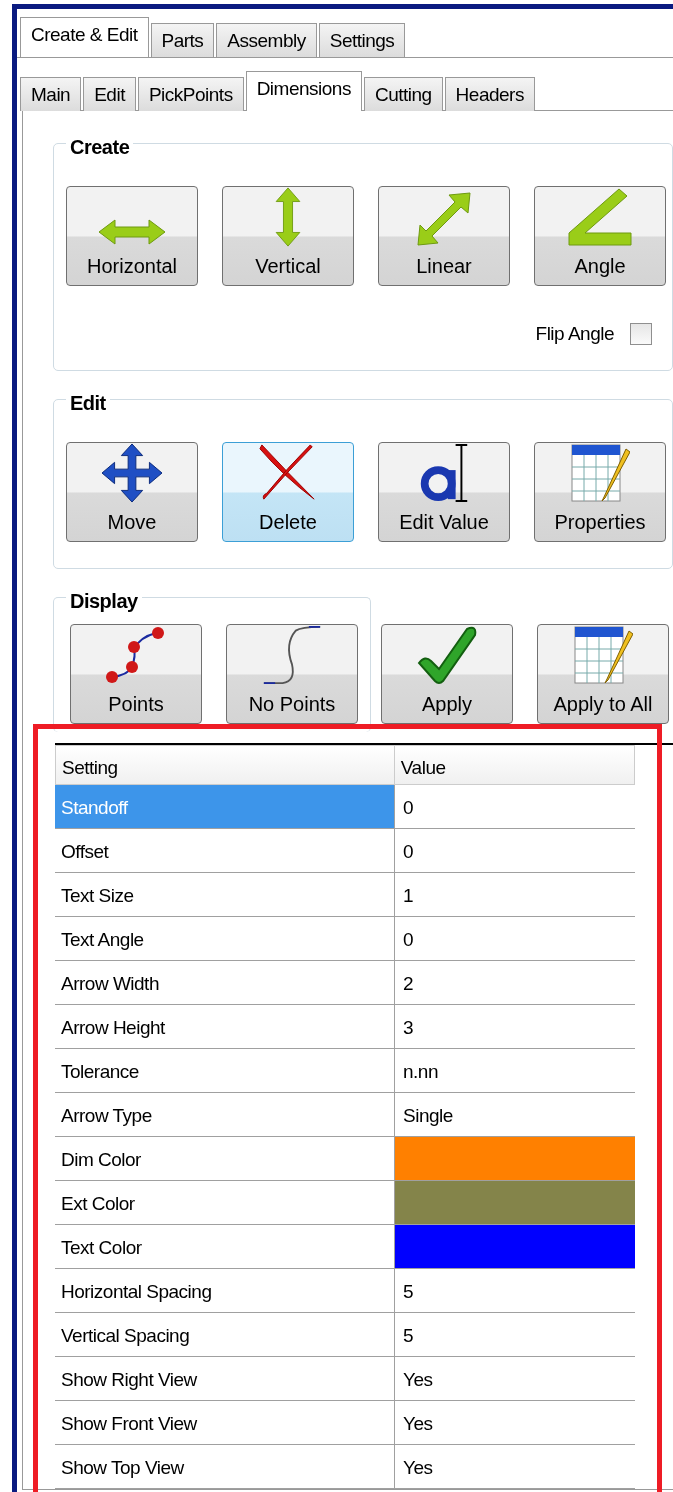 Image resolution: width=673 pixels, height=1492 pixels. Describe the element at coordinates (225, 1422) in the screenshot. I see `setting-cell: Show Front View` at that location.